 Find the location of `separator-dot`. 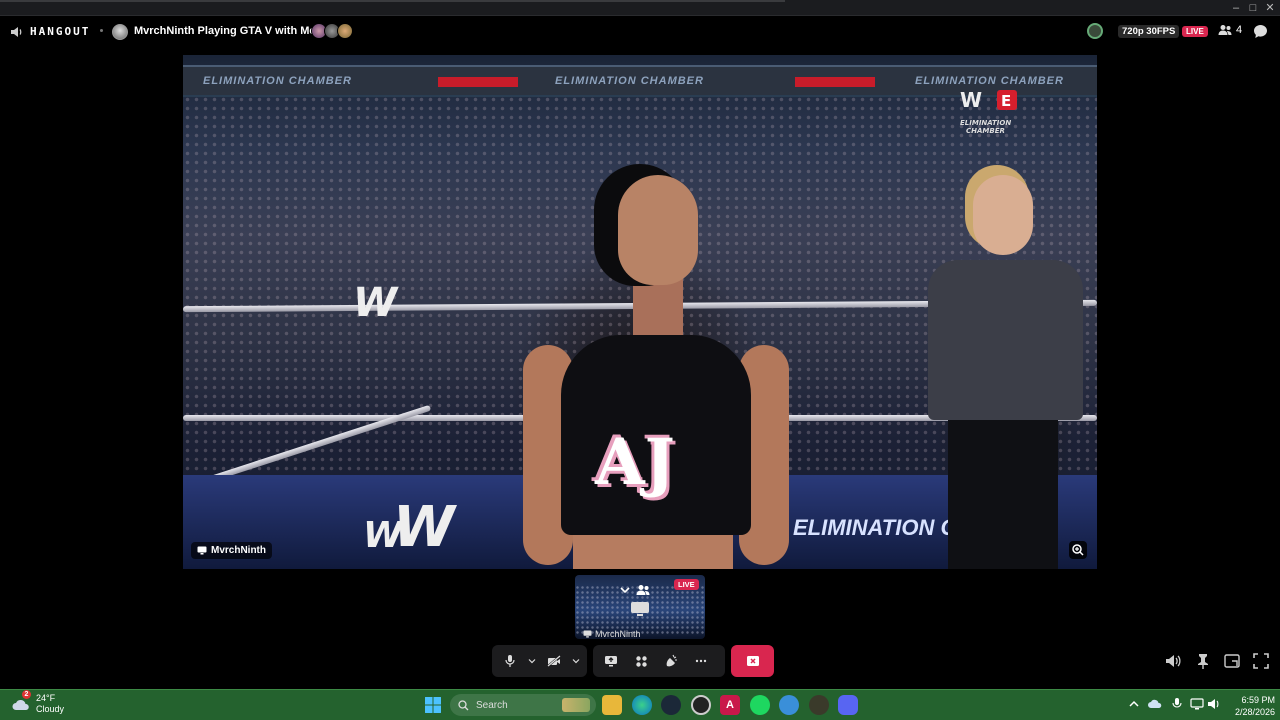

separator-dot is located at coordinates (101, 30).